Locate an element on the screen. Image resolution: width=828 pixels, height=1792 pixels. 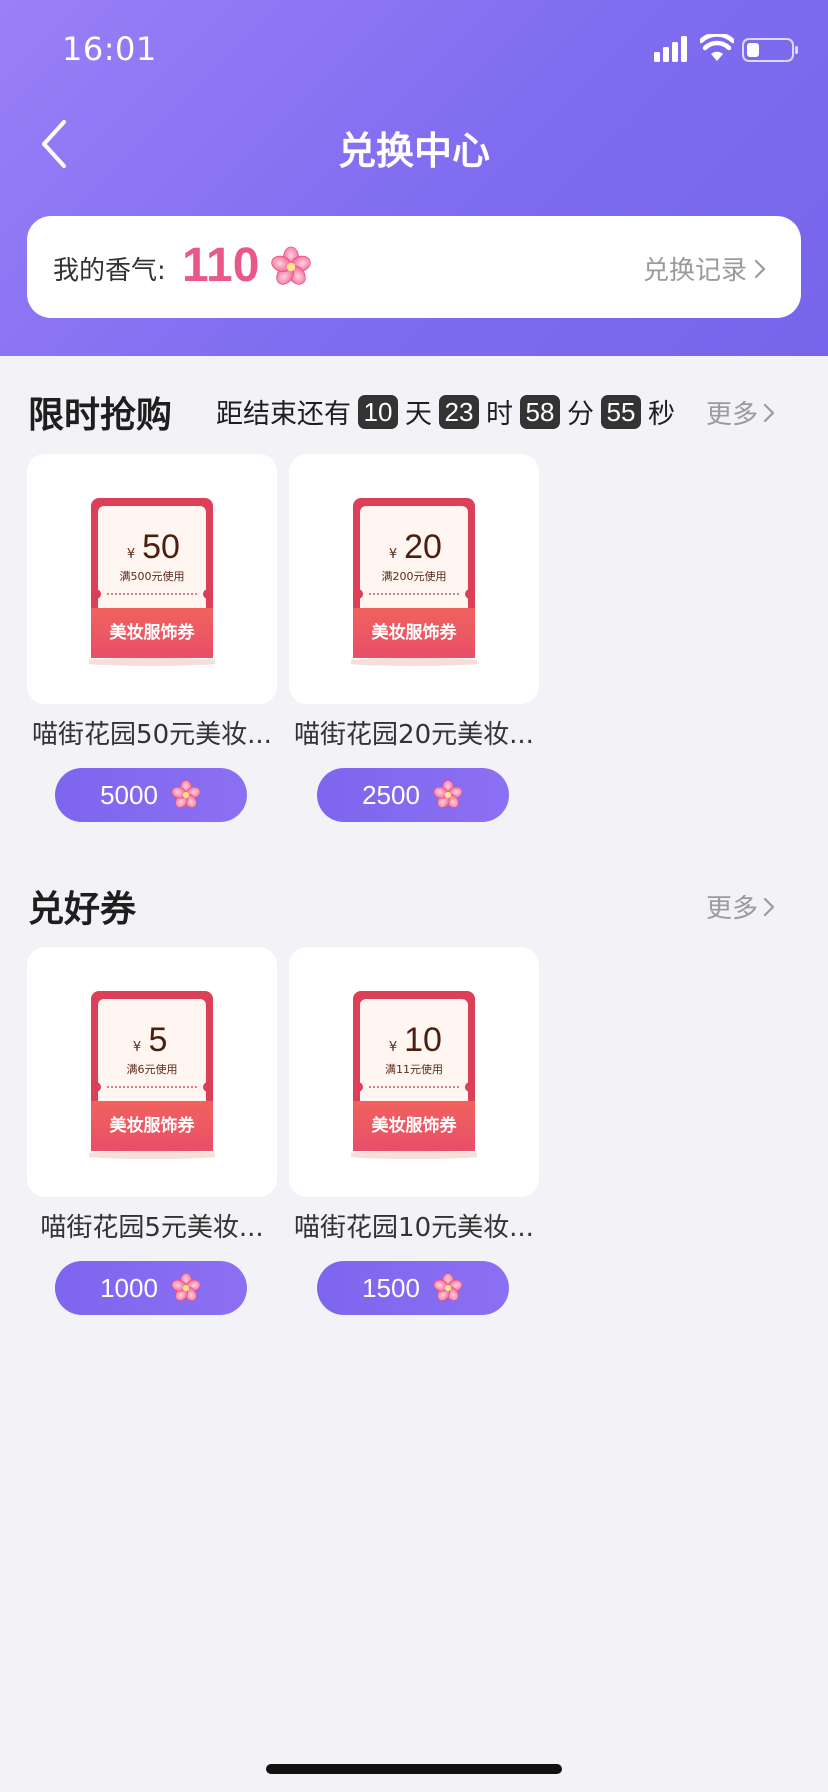
price-value: 1500 is located at coordinates (391, 1287).